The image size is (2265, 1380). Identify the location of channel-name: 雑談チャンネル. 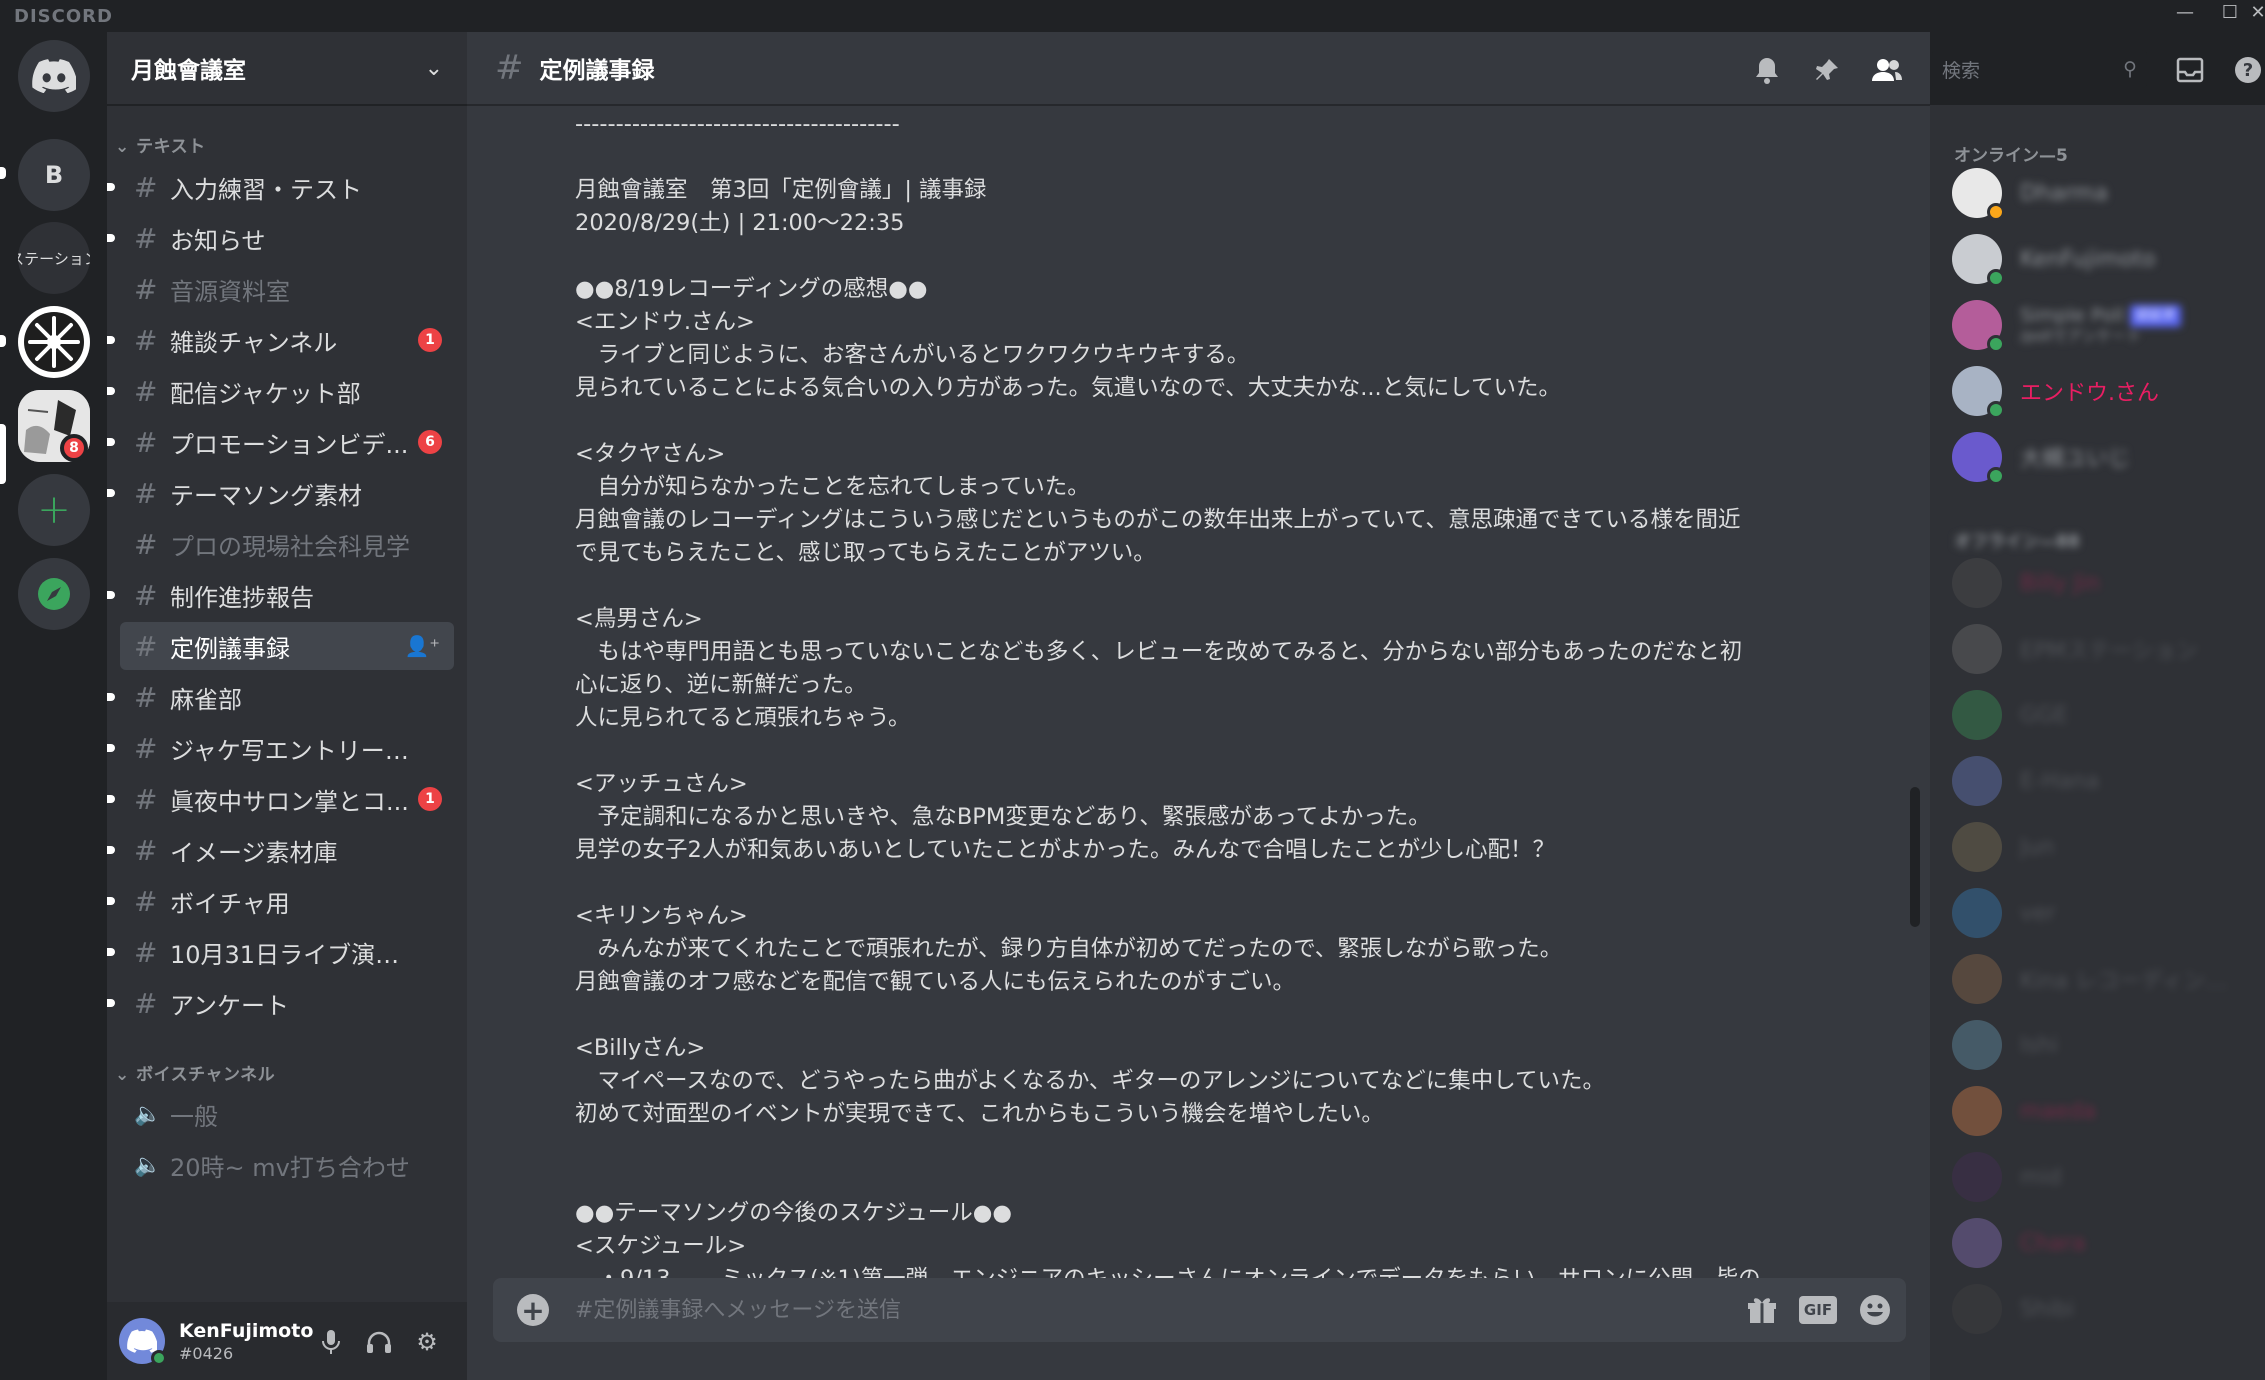
(254, 342).